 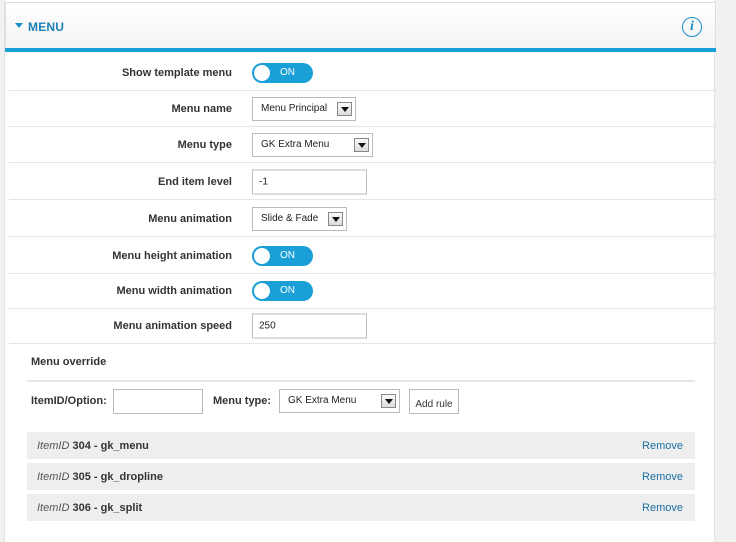 I want to click on rule-text: 306 - gk_split, so click(x=107, y=508).